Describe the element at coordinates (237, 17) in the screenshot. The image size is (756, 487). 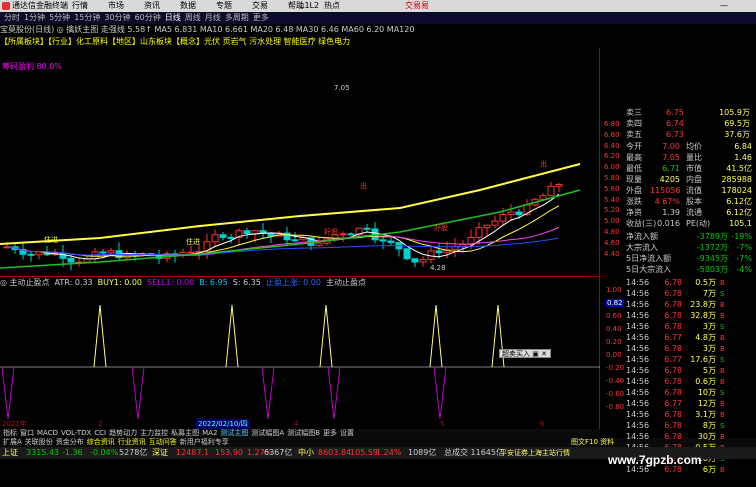
I see `period-tab: 多周期` at that location.